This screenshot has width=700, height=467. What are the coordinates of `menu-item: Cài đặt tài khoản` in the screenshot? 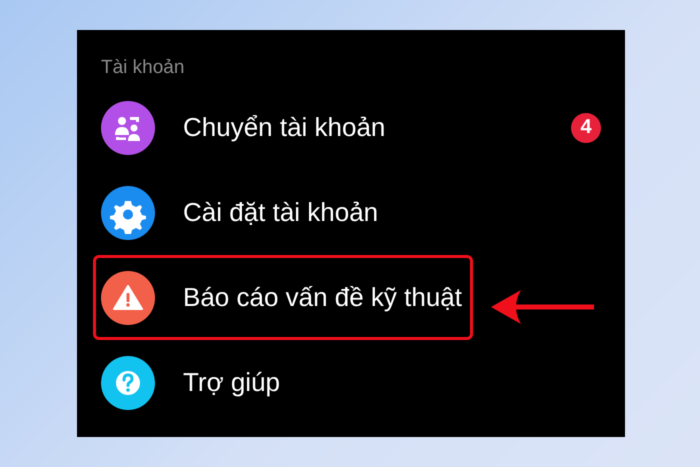 It's located at (241, 212).